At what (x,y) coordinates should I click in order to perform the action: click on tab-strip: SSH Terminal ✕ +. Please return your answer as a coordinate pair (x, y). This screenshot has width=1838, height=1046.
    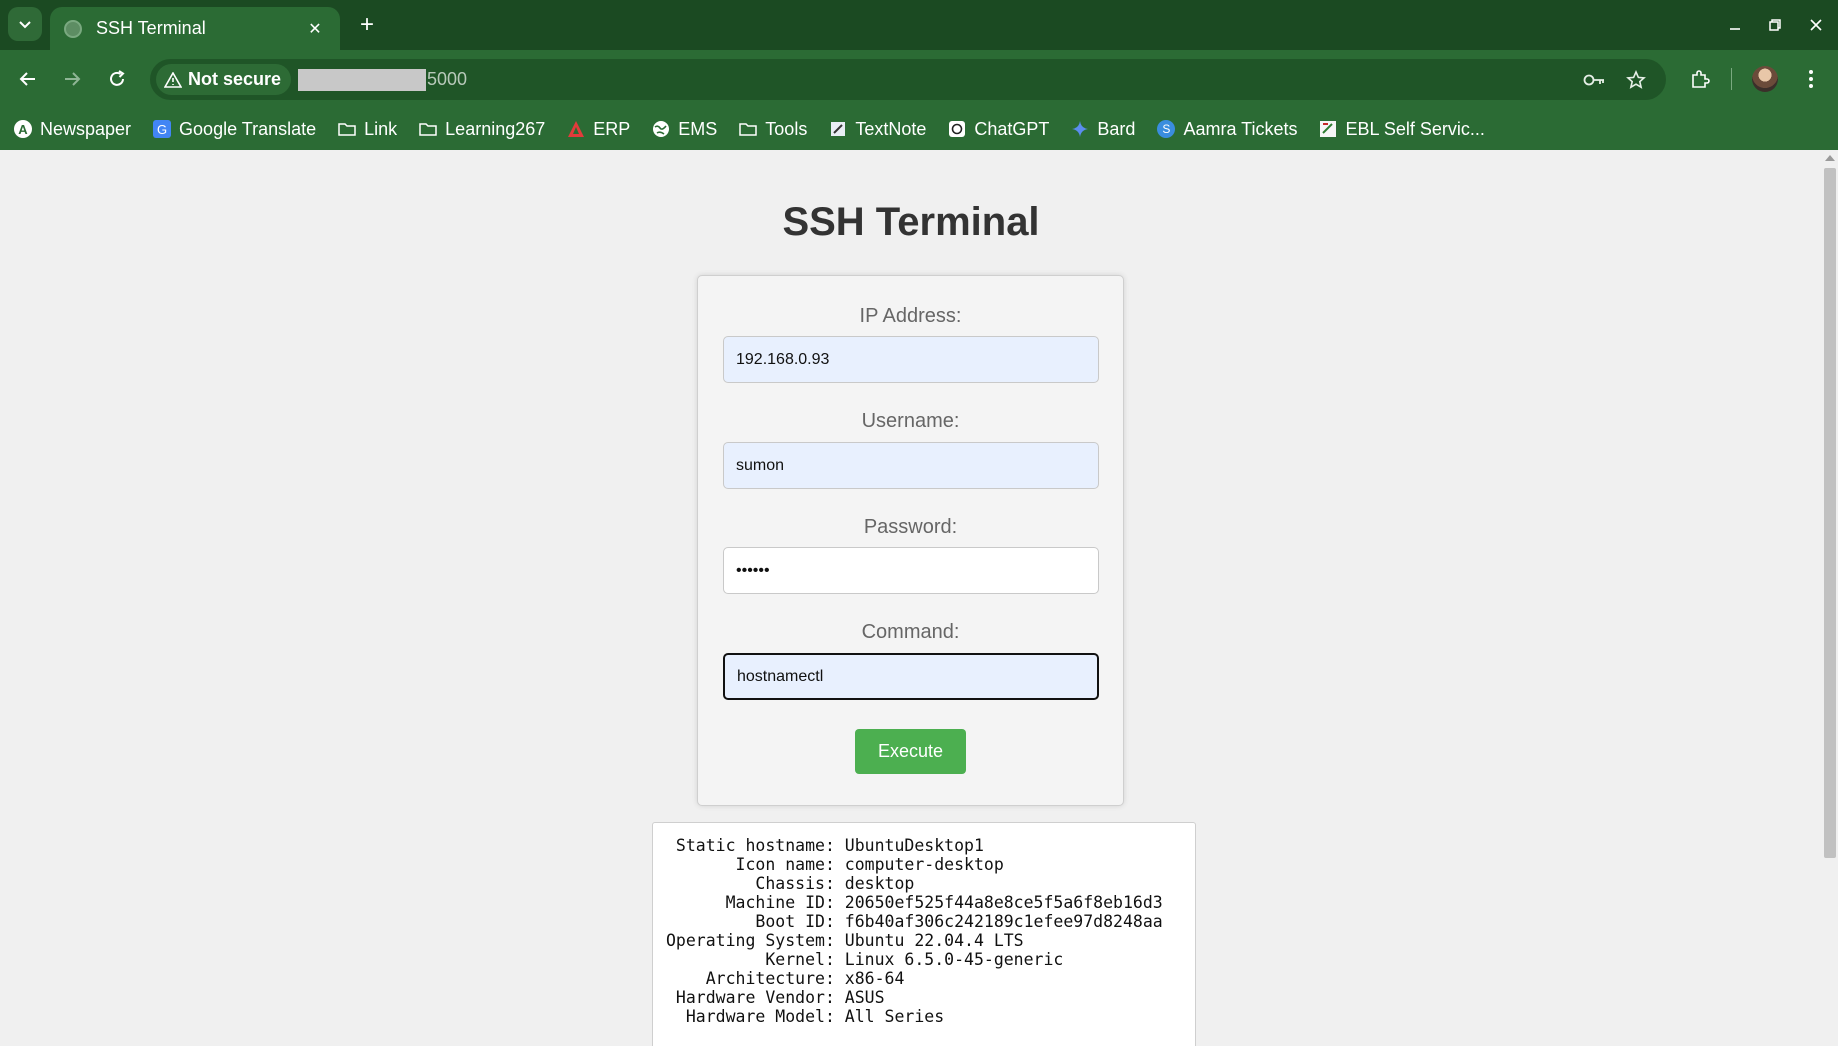
    Looking at the image, I should click on (919, 25).